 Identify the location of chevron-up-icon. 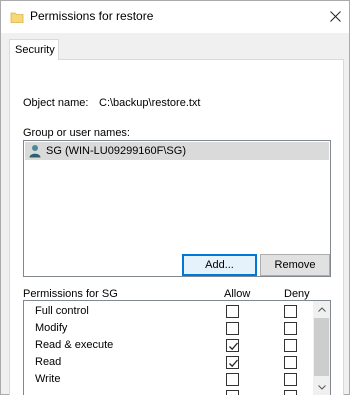
(321, 309).